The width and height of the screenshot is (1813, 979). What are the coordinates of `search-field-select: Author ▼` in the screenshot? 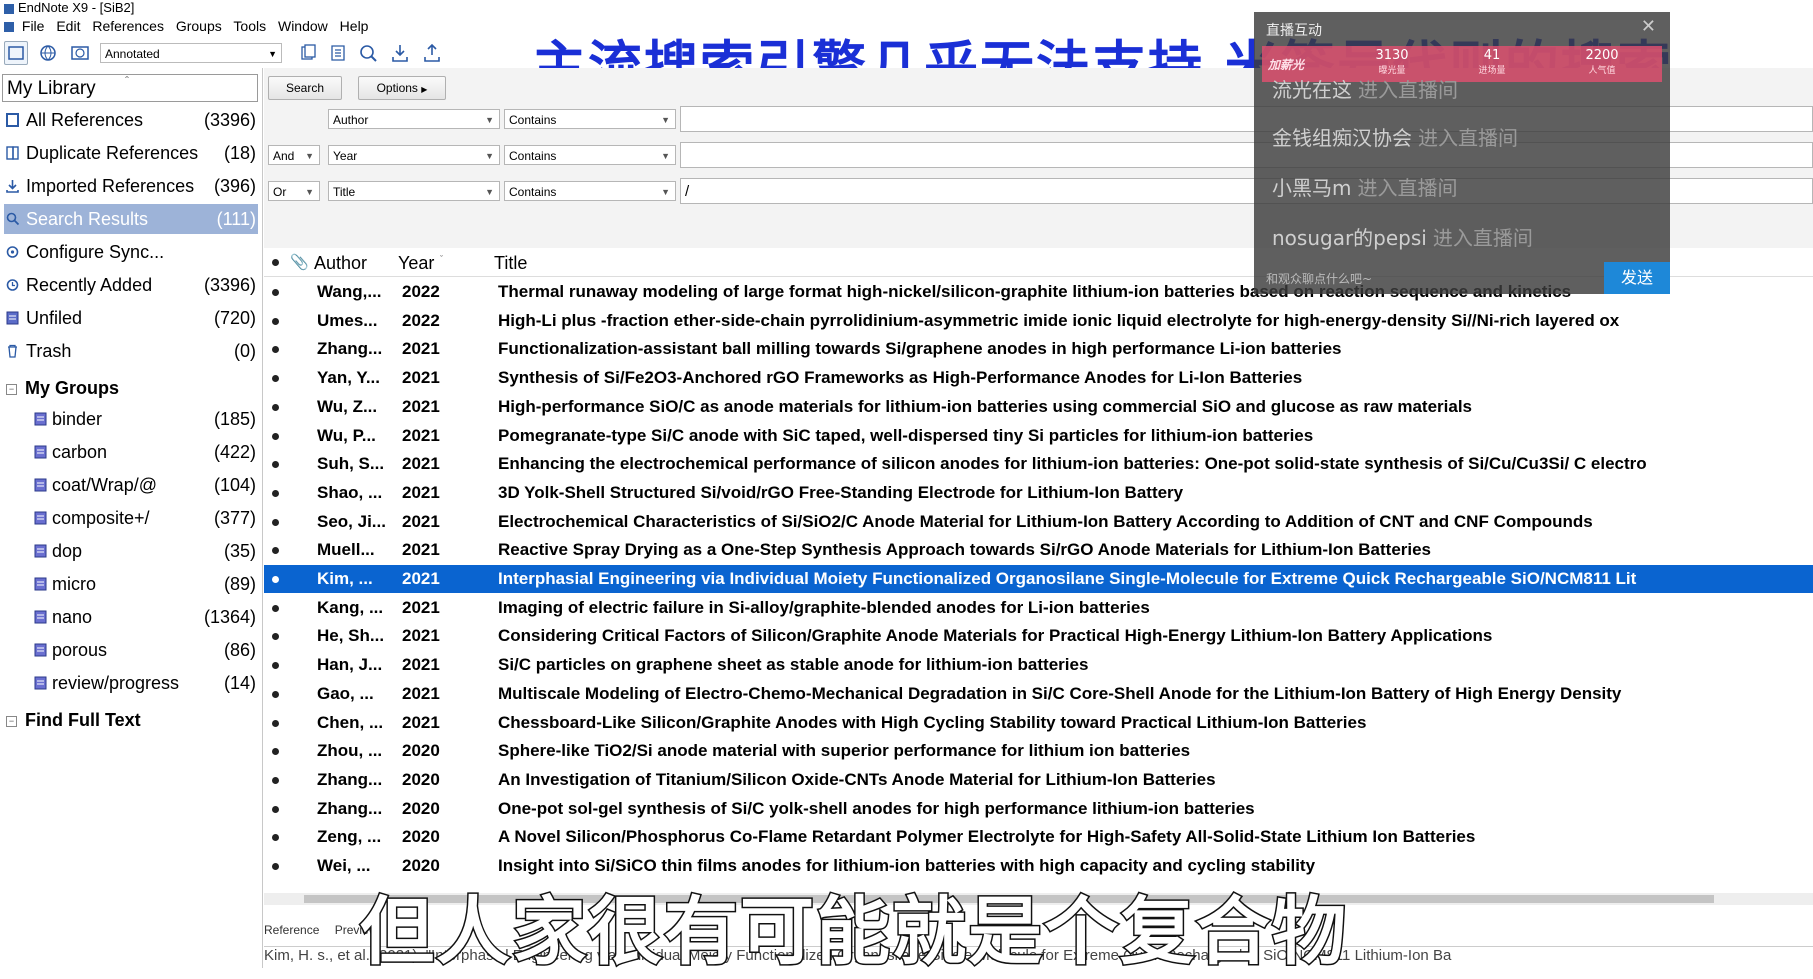 It's located at (414, 119).